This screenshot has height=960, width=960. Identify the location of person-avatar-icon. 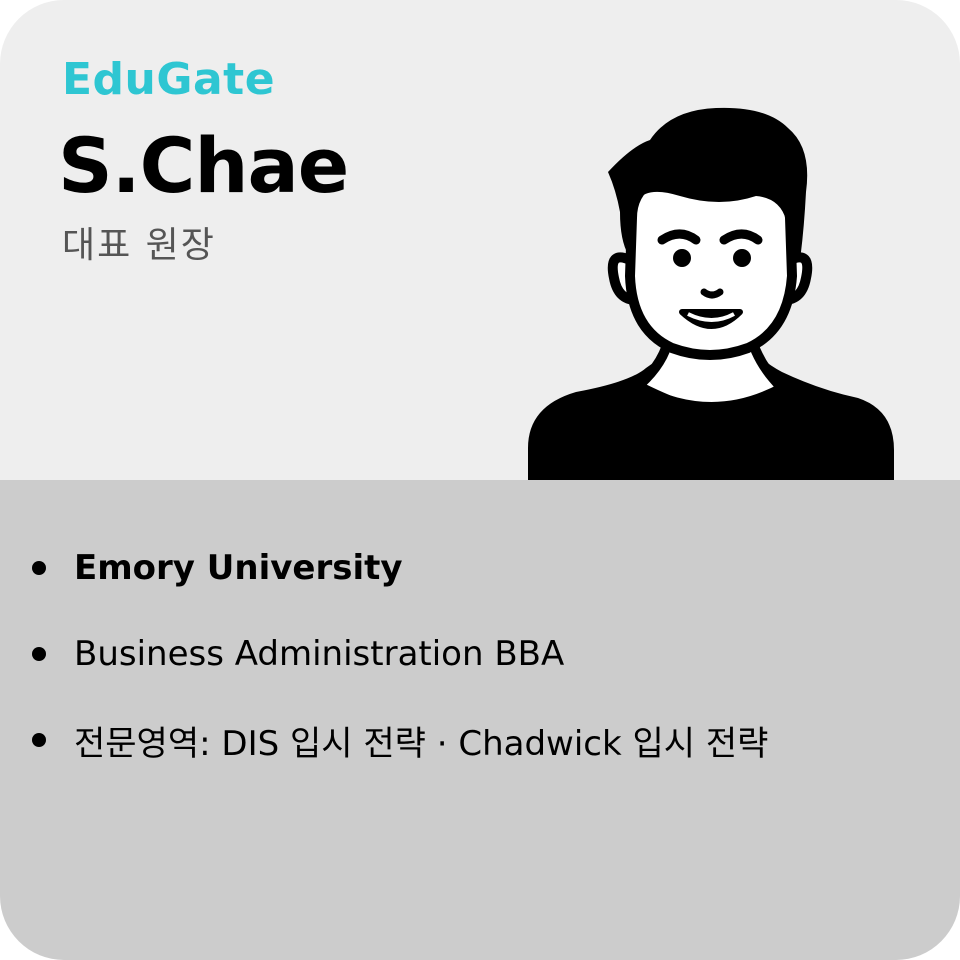
(711, 293).